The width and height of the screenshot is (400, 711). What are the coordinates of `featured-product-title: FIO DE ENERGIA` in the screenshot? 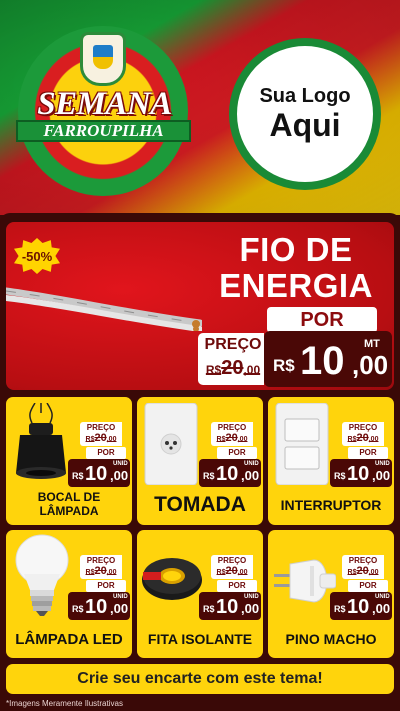 It's located at (296, 268).